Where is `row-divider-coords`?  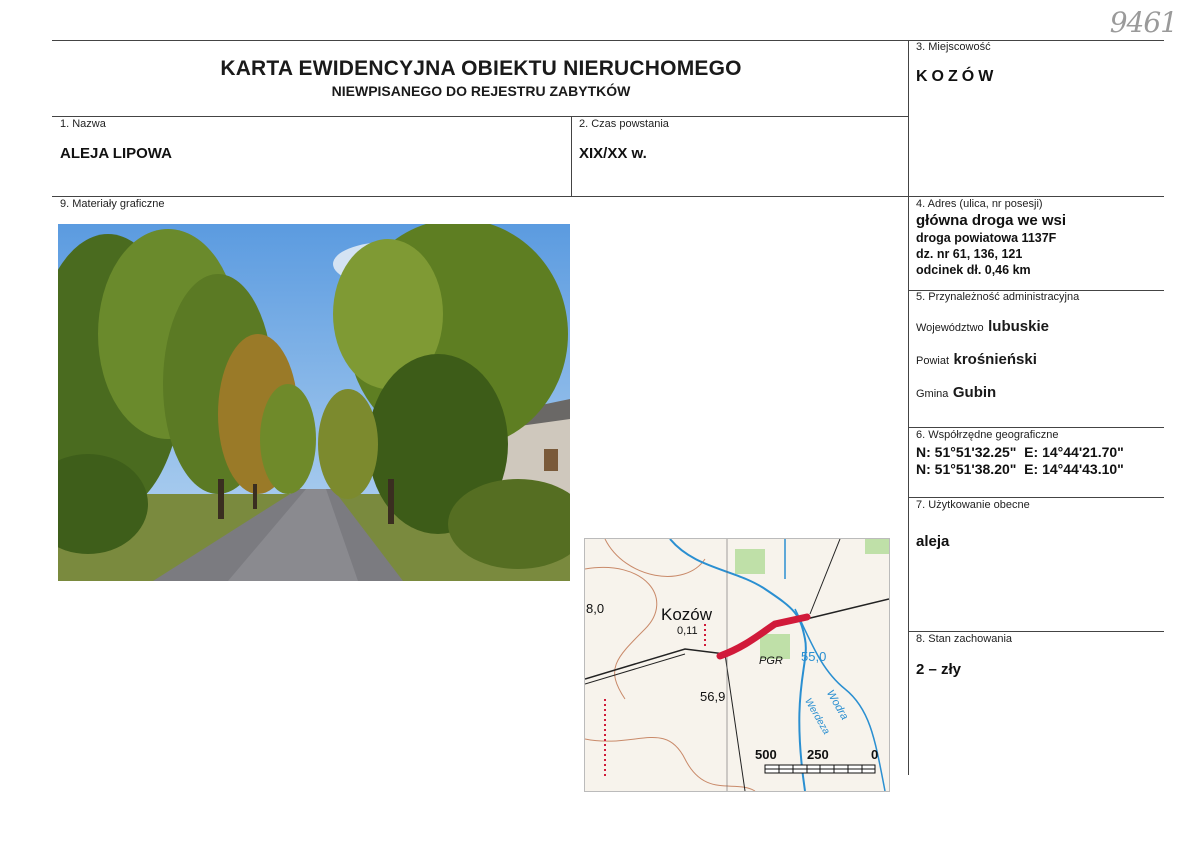 row-divider-coords is located at coordinates (1036, 497).